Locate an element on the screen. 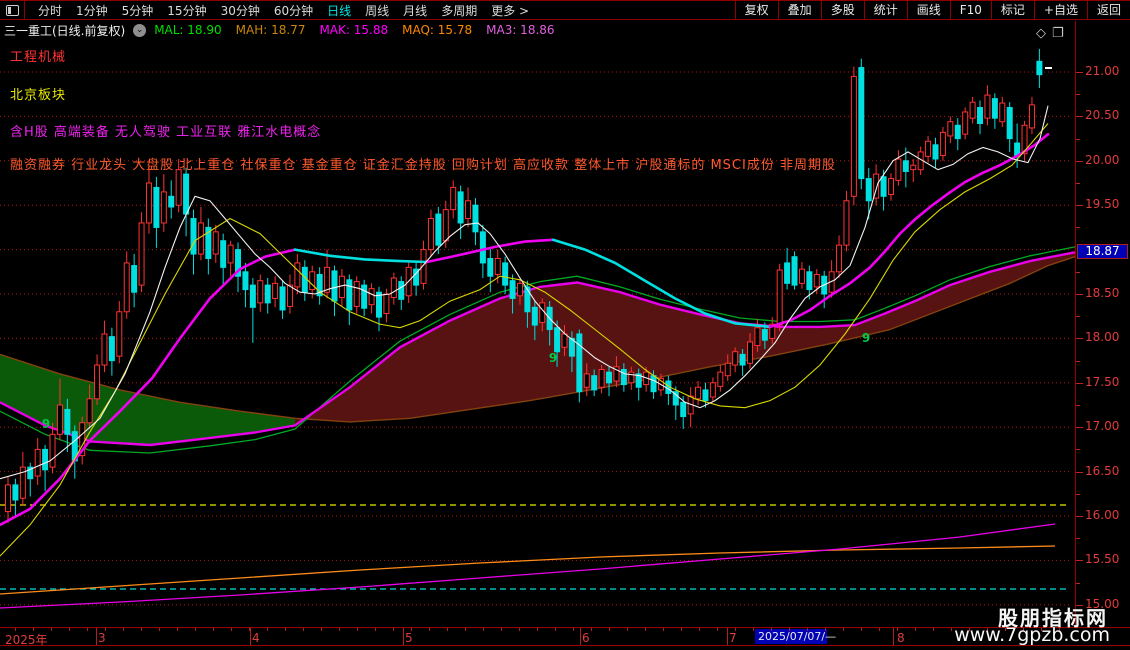  tab-分时: 分时 is located at coordinates (50, 10).